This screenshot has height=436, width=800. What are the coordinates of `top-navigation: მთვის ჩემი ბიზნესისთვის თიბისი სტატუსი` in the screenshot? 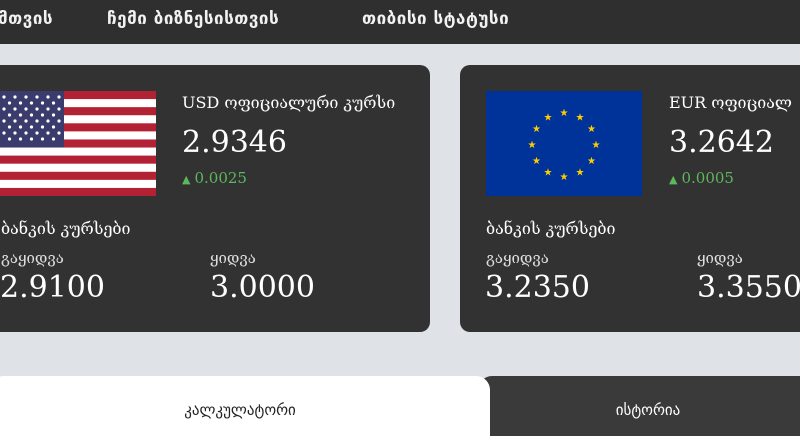 It's located at (400, 22).